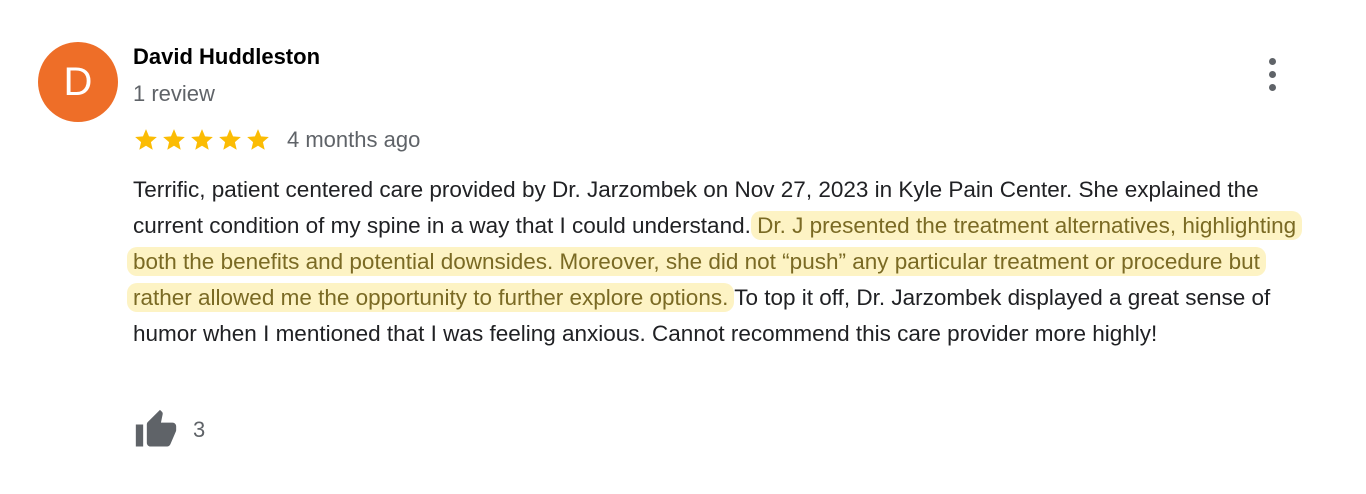 This screenshot has height=494, width=1366. Describe the element at coordinates (156, 430) in the screenshot. I see `thumbs-up-icon` at that location.